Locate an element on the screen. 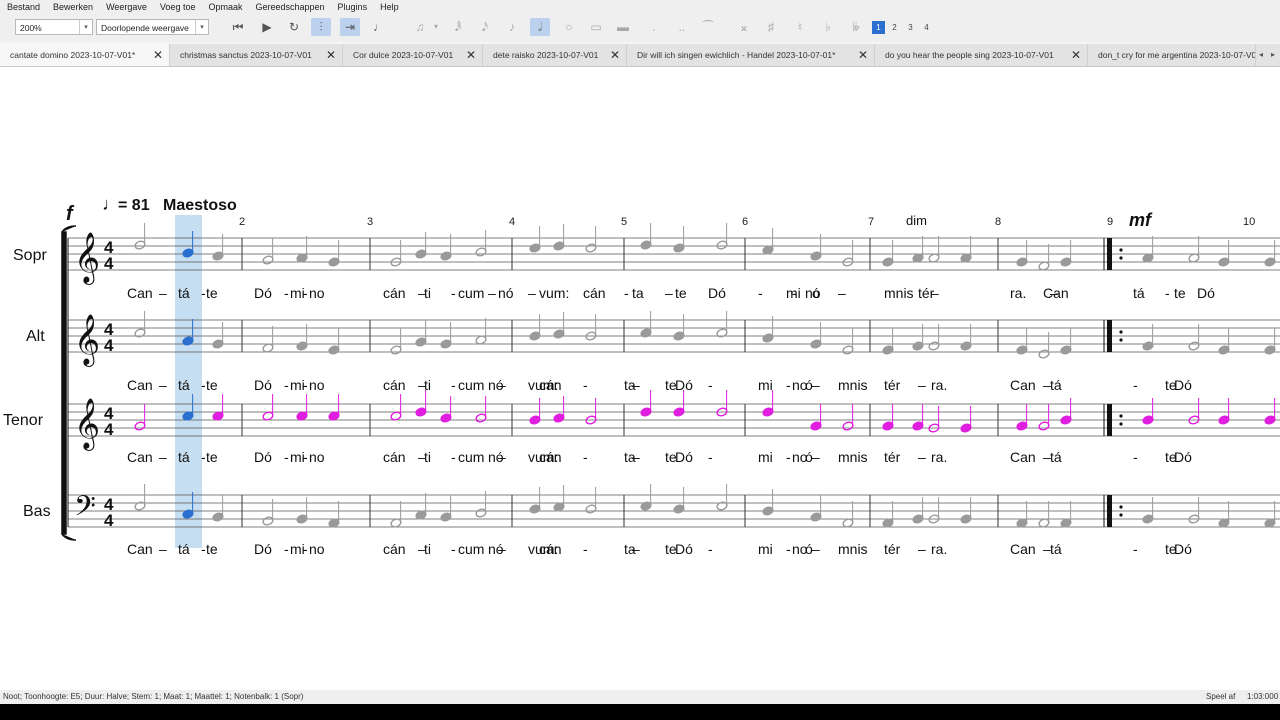 The width and height of the screenshot is (1280, 720). double-sharp-icon: 𝄪 is located at coordinates (744, 27).